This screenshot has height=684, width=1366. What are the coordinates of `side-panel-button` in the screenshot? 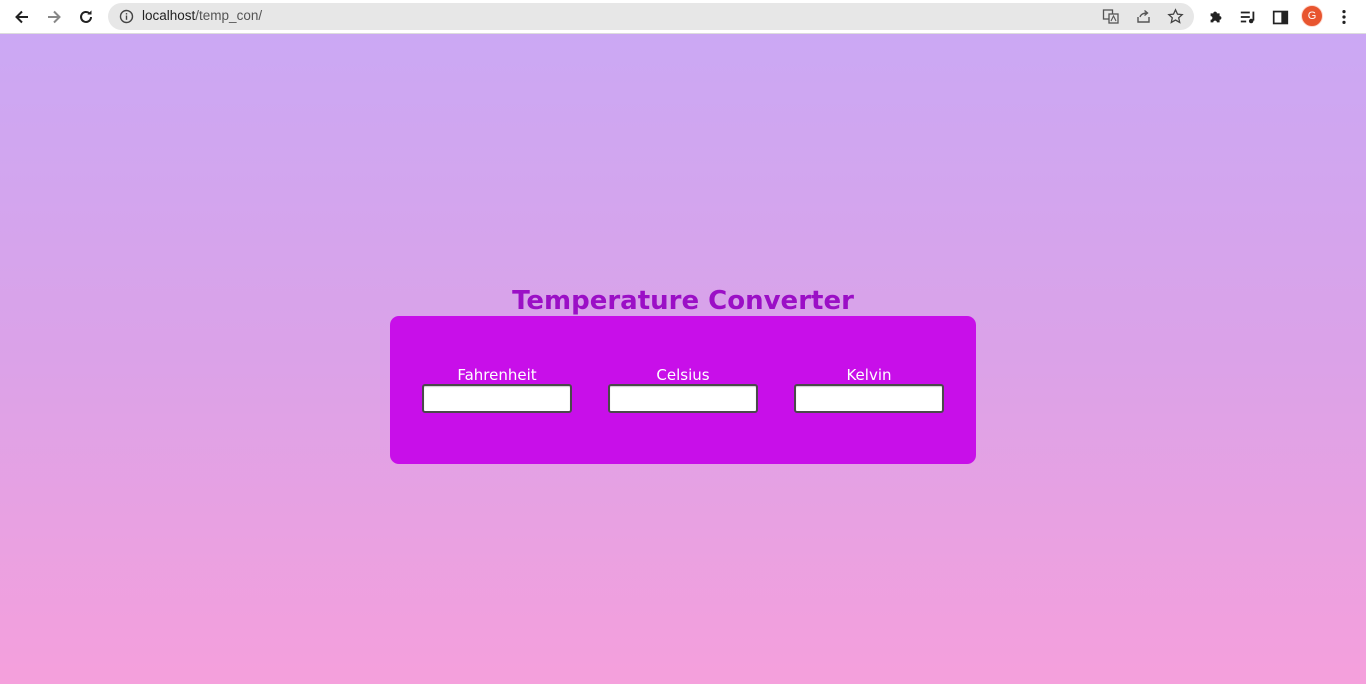 It's located at (1280, 17).